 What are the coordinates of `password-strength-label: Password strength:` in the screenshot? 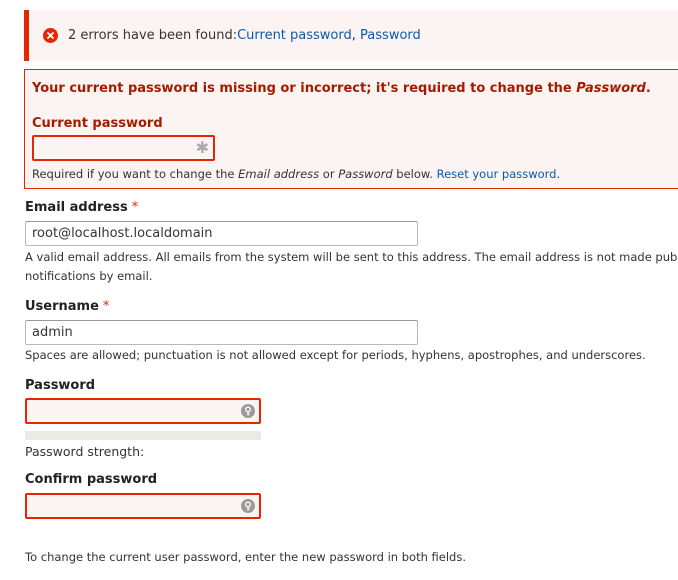 It's located at (85, 451).